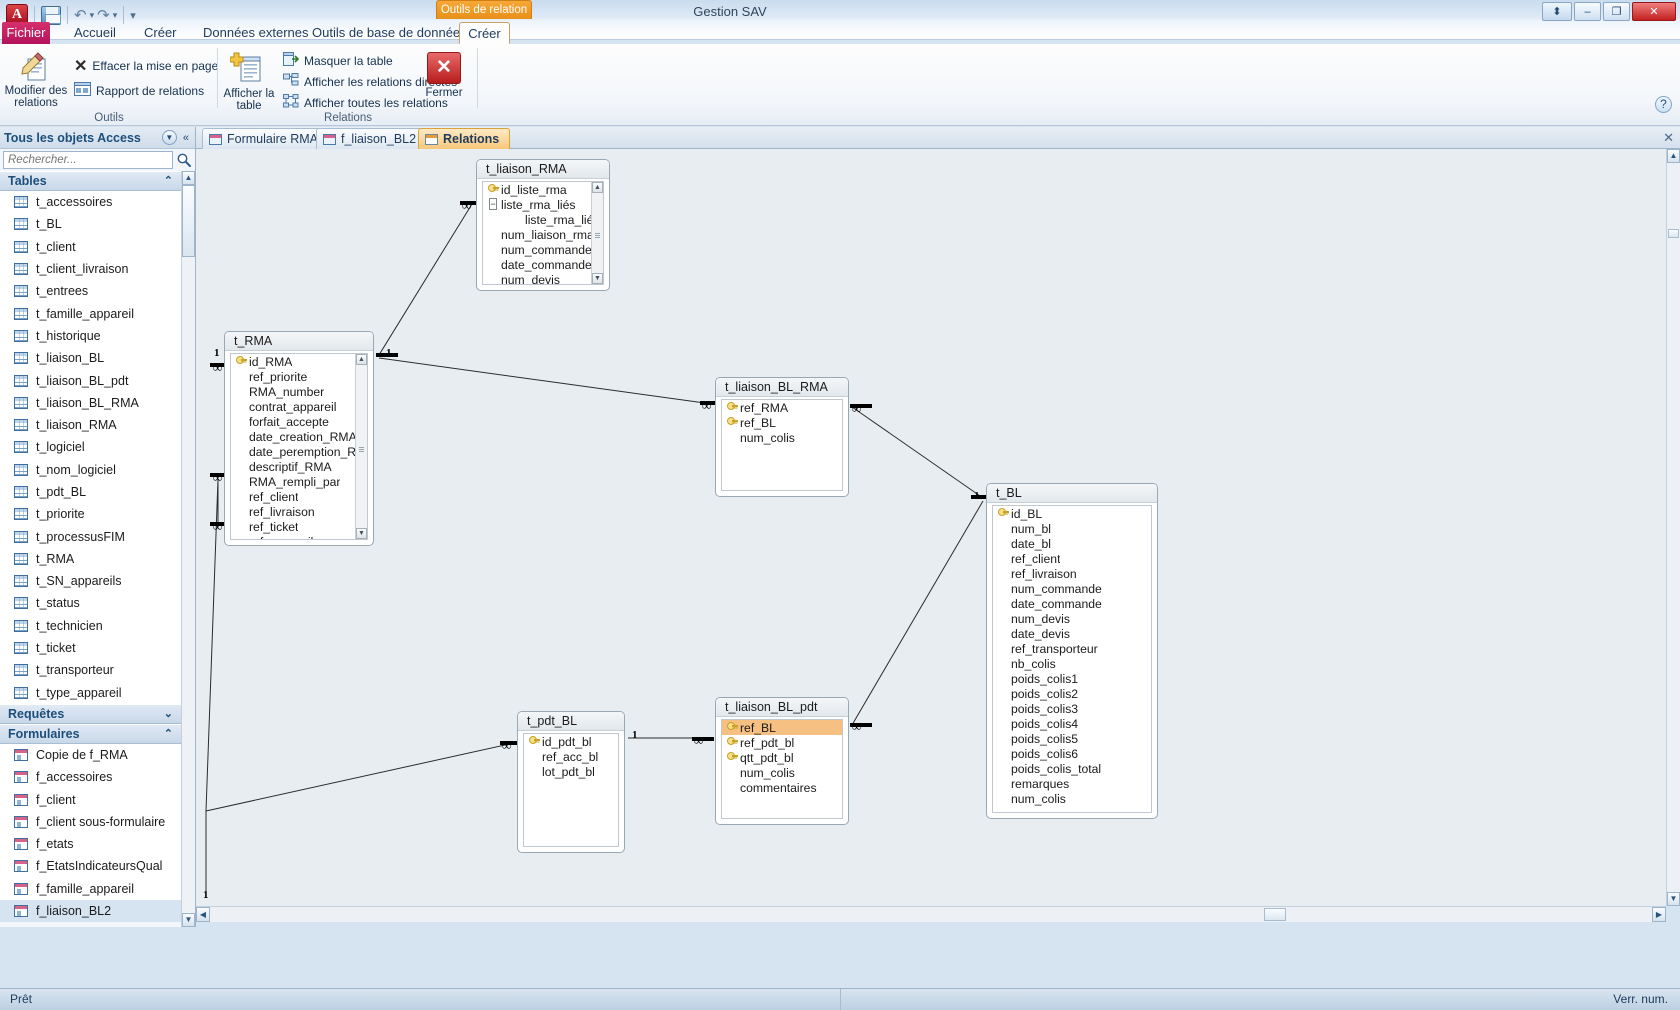 This screenshot has height=1010, width=1680. What do you see at coordinates (1072, 648) in the screenshot?
I see `diagram-field-ref_transporteur: ref_transporteur` at bounding box center [1072, 648].